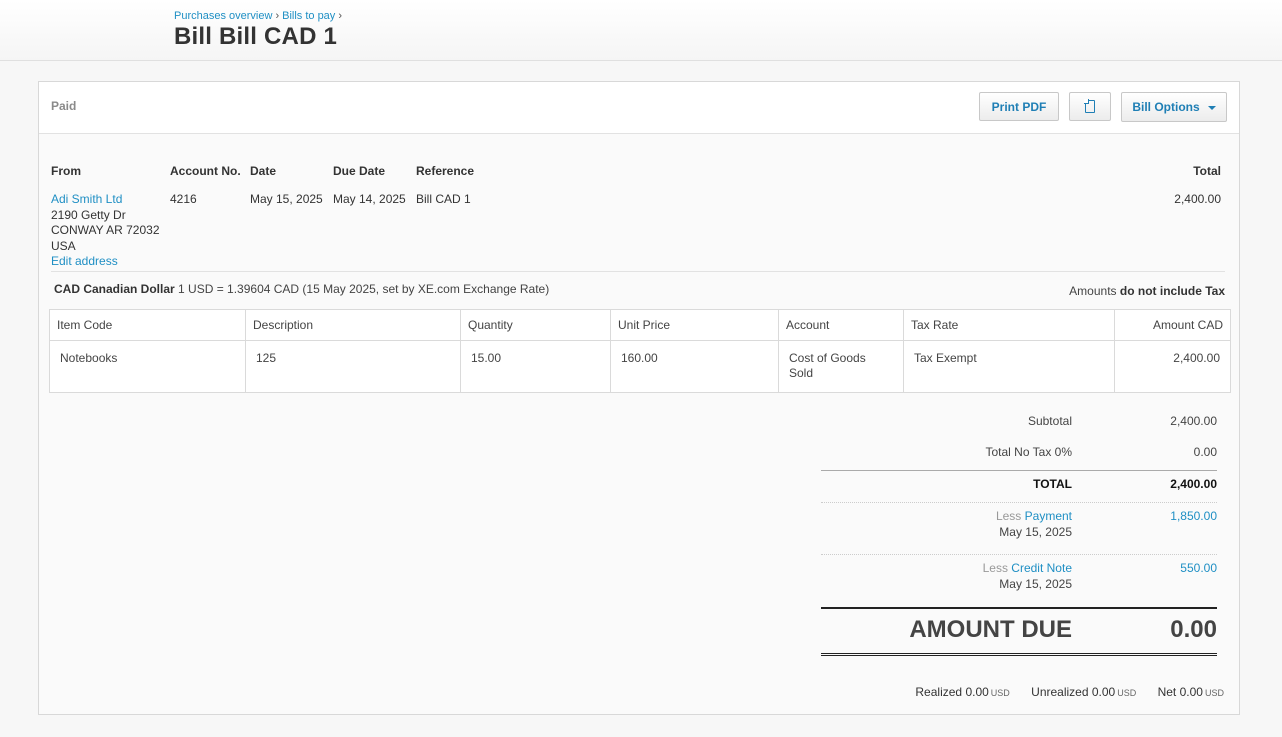 This screenshot has height=737, width=1282. I want to click on unrealized-unit: USD, so click(1127, 693).